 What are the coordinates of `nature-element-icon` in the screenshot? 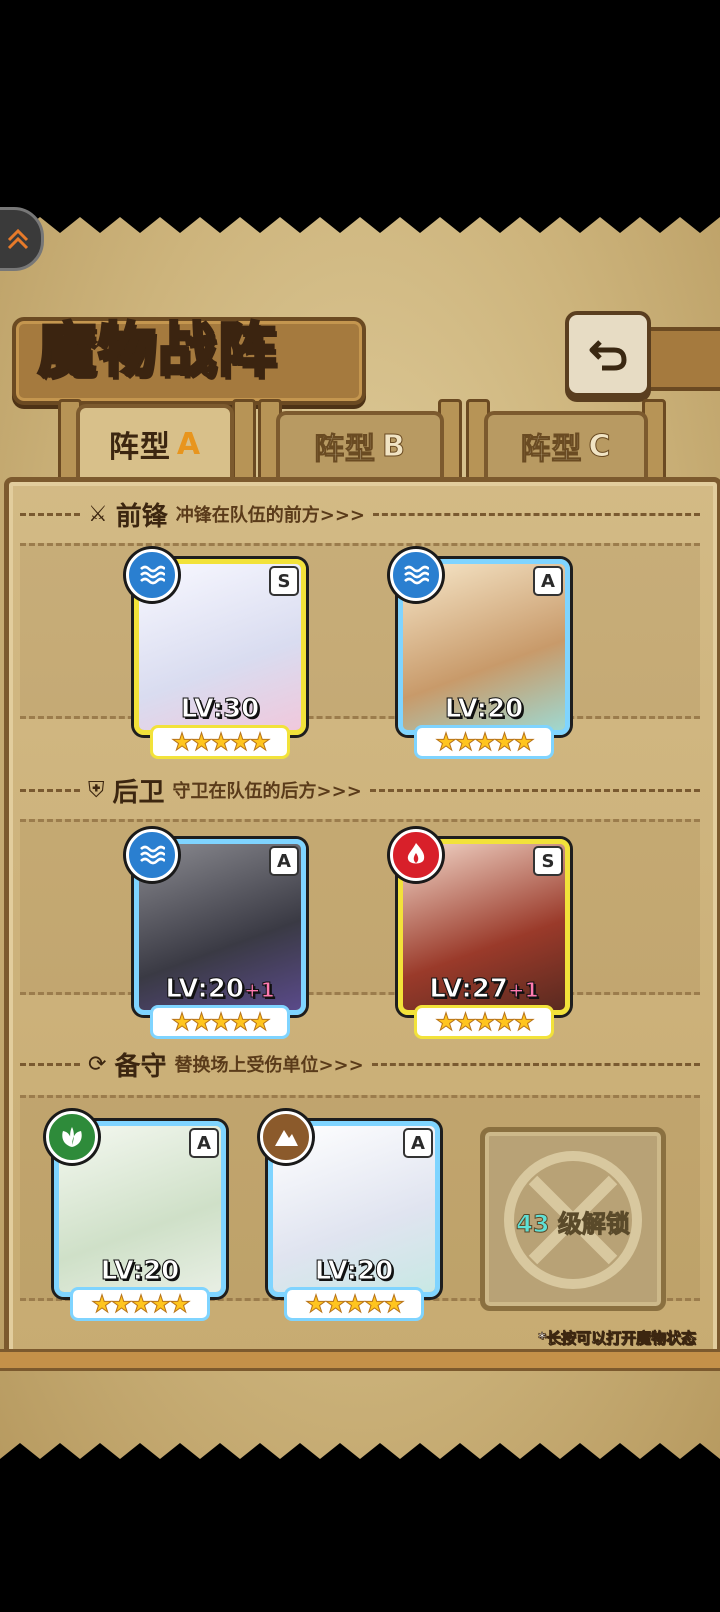 It's located at (72, 1137).